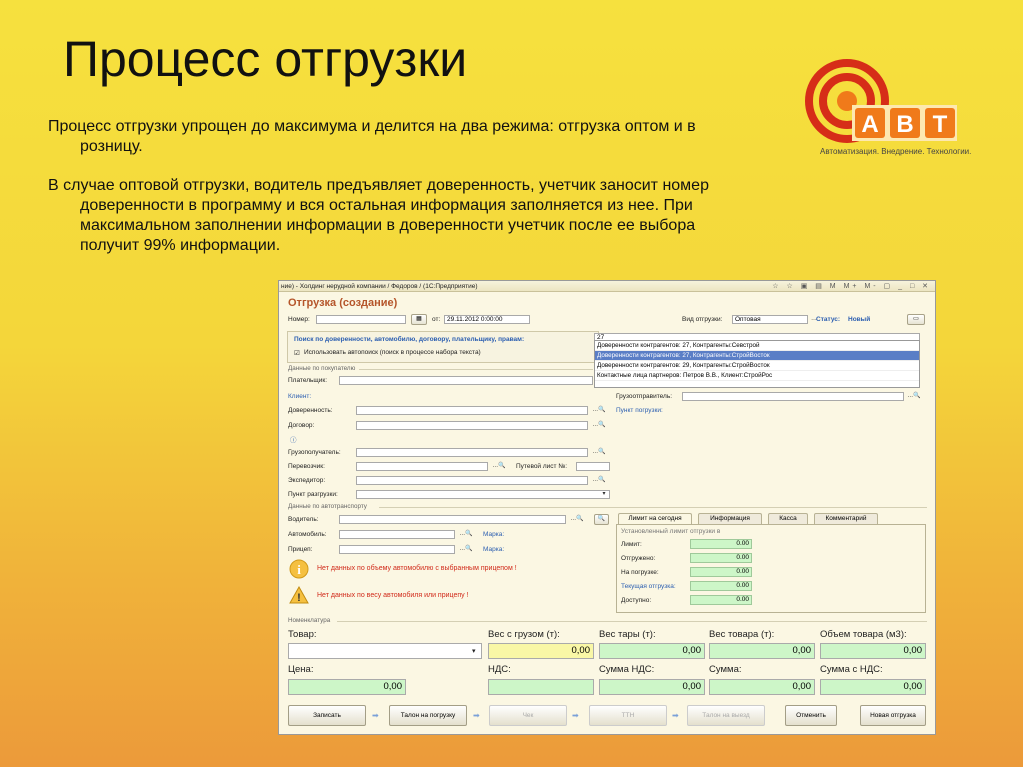 This screenshot has width=1023, height=767. What do you see at coordinates (652, 651) in the screenshot?
I see `ves-tary-input: 0,00` at bounding box center [652, 651].